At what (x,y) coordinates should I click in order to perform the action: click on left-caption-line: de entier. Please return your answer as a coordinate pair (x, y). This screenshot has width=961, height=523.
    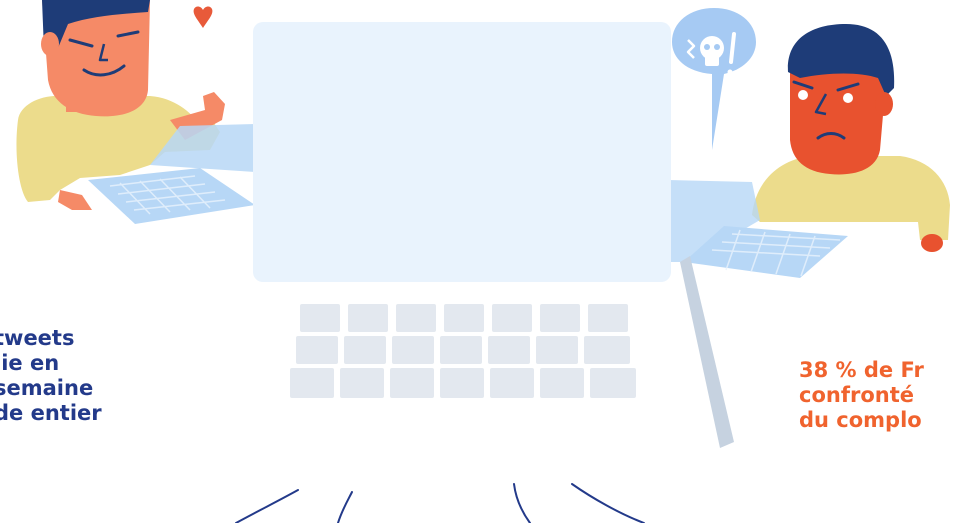
    Looking at the image, I should click on (51, 413).